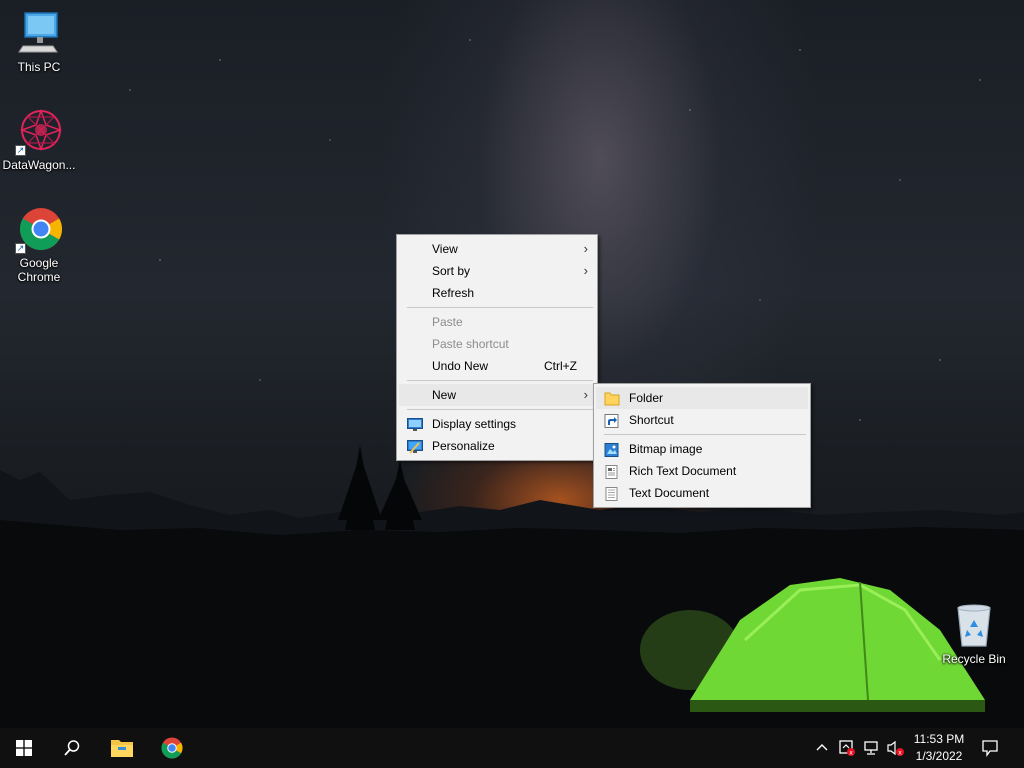 This screenshot has width=1024, height=768. What do you see at coordinates (497, 446) in the screenshot?
I see `menu-item-personalize: Personalize` at bounding box center [497, 446].